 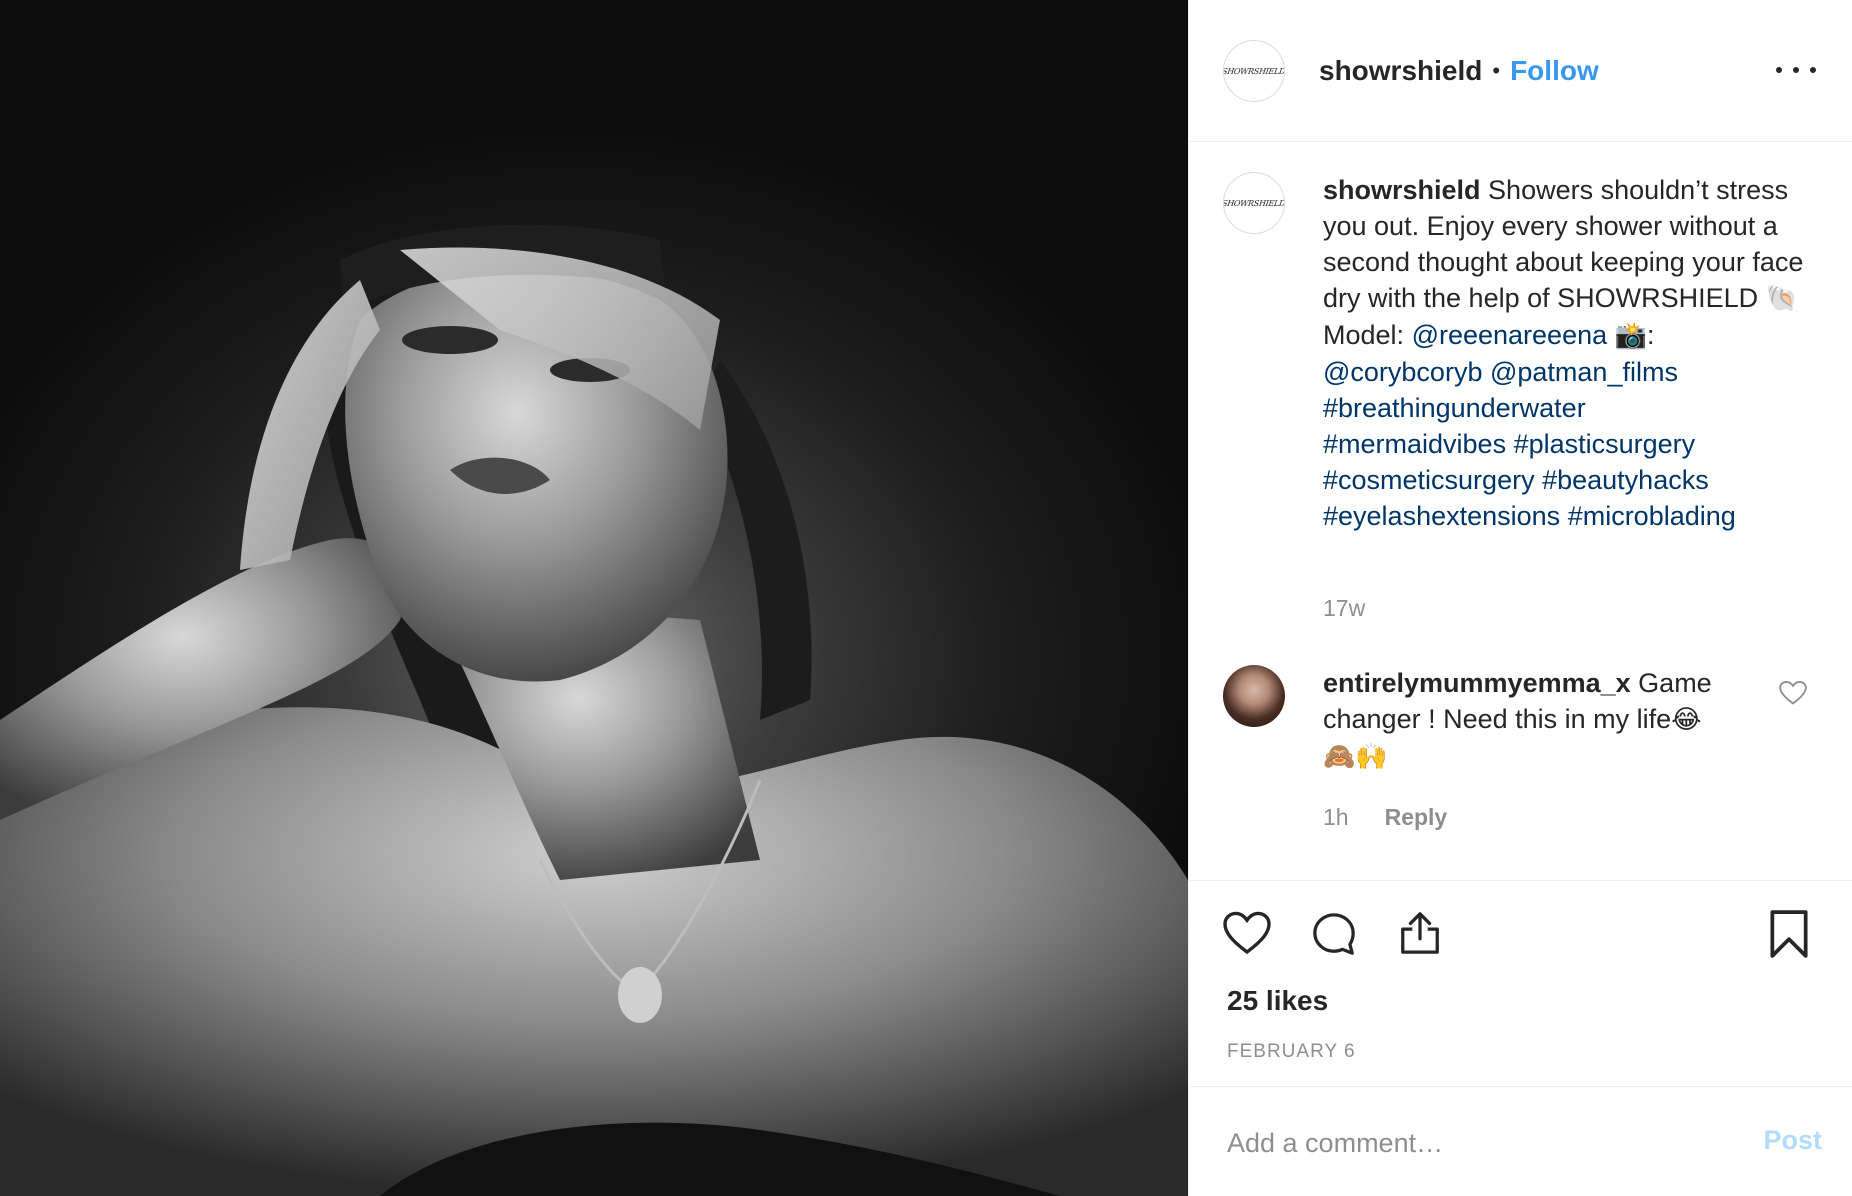 I want to click on caption-timestamp: 17w, so click(x=1344, y=608).